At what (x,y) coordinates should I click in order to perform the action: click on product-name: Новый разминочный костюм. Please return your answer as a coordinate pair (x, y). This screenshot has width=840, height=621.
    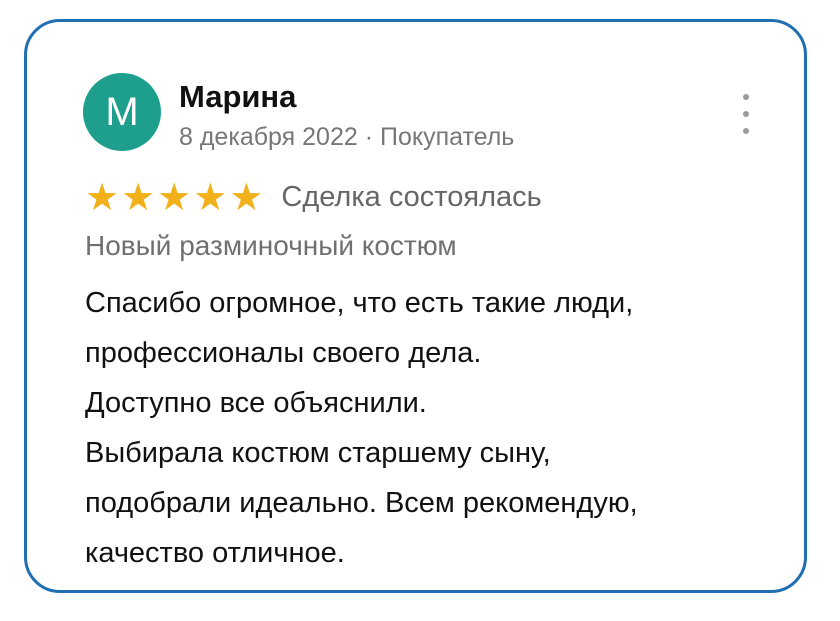
    Looking at the image, I should click on (271, 245).